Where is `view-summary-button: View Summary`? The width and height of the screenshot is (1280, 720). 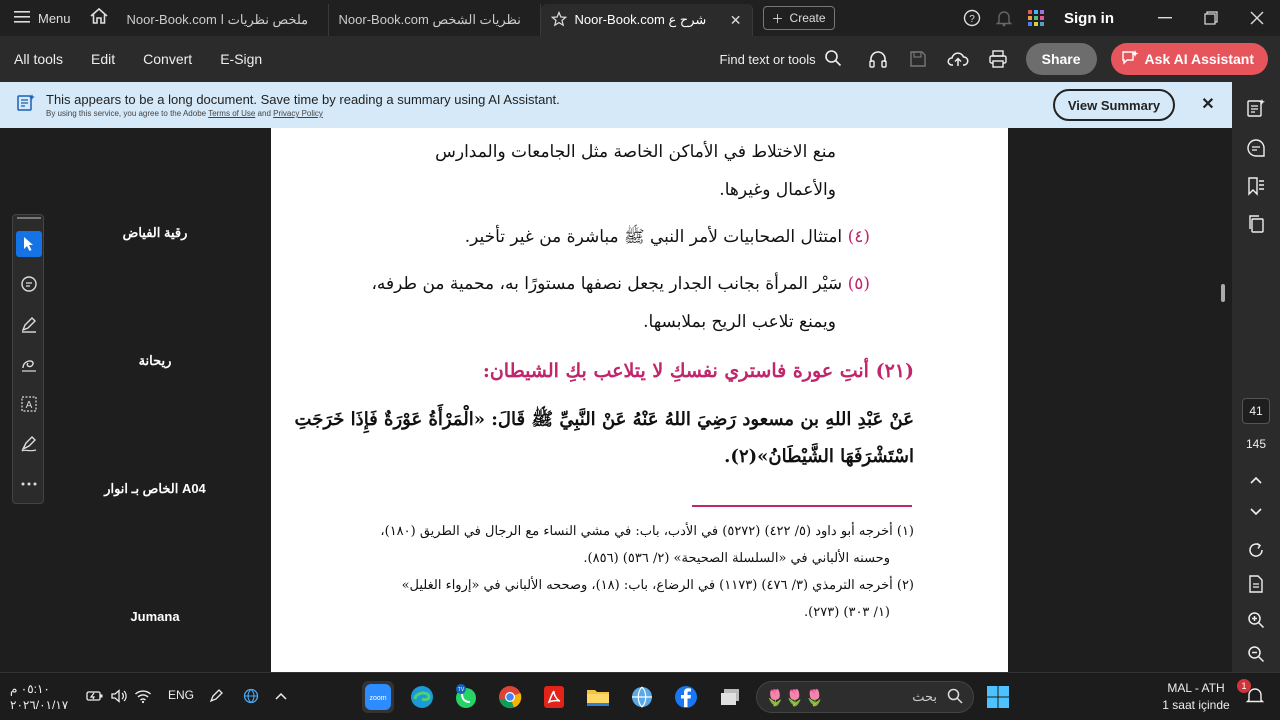
view-summary-button: View Summary is located at coordinates (1114, 105).